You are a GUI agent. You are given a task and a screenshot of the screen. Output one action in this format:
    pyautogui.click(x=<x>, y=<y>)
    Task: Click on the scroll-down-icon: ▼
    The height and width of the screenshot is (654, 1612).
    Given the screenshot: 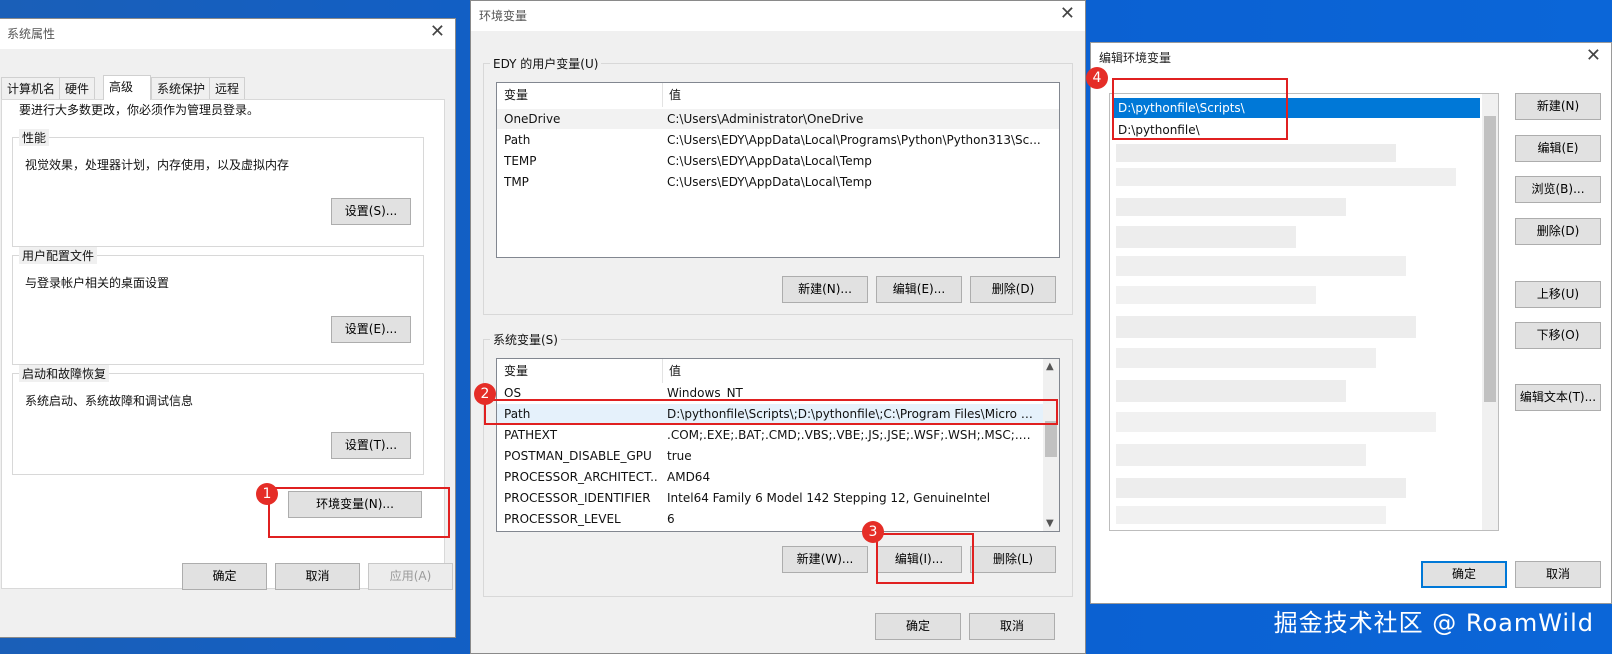 What is the action you would take?
    pyautogui.click(x=1050, y=523)
    